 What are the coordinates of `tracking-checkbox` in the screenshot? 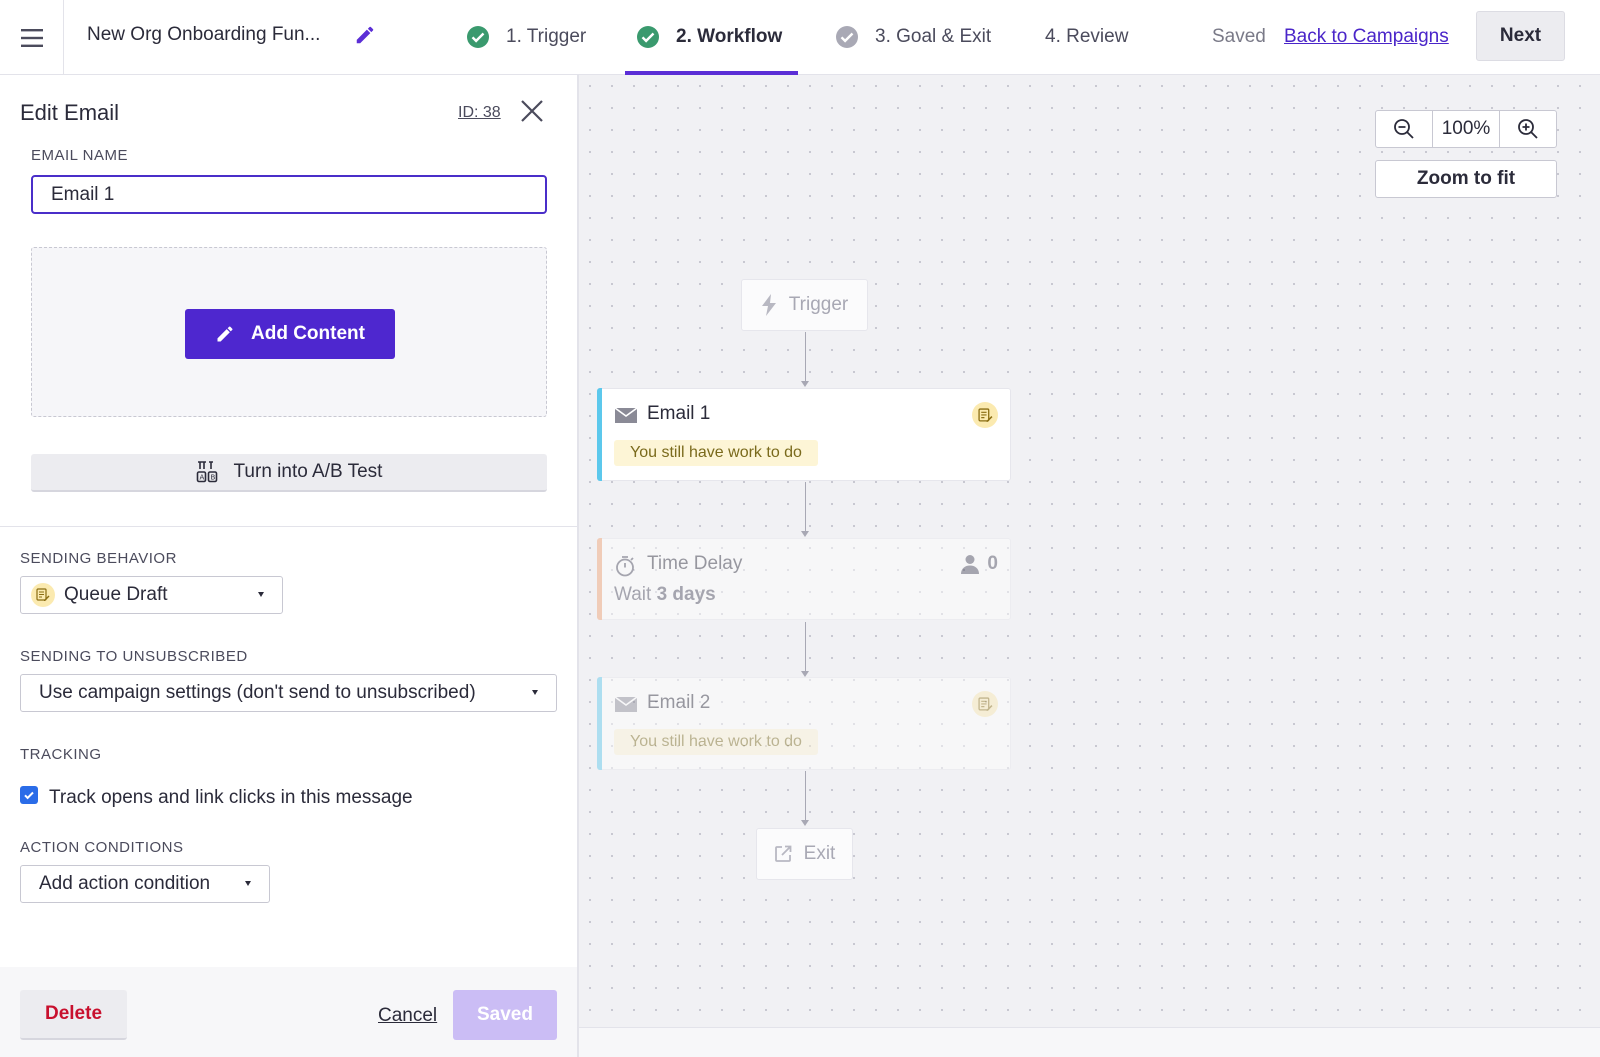 It's located at (29, 795).